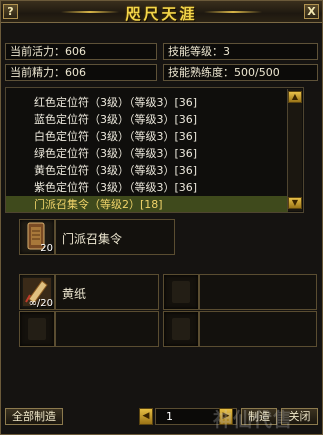 The height and width of the screenshot is (435, 323). Describe the element at coordinates (40, 303) in the screenshot. I see `material-count: ∞/20` at that location.